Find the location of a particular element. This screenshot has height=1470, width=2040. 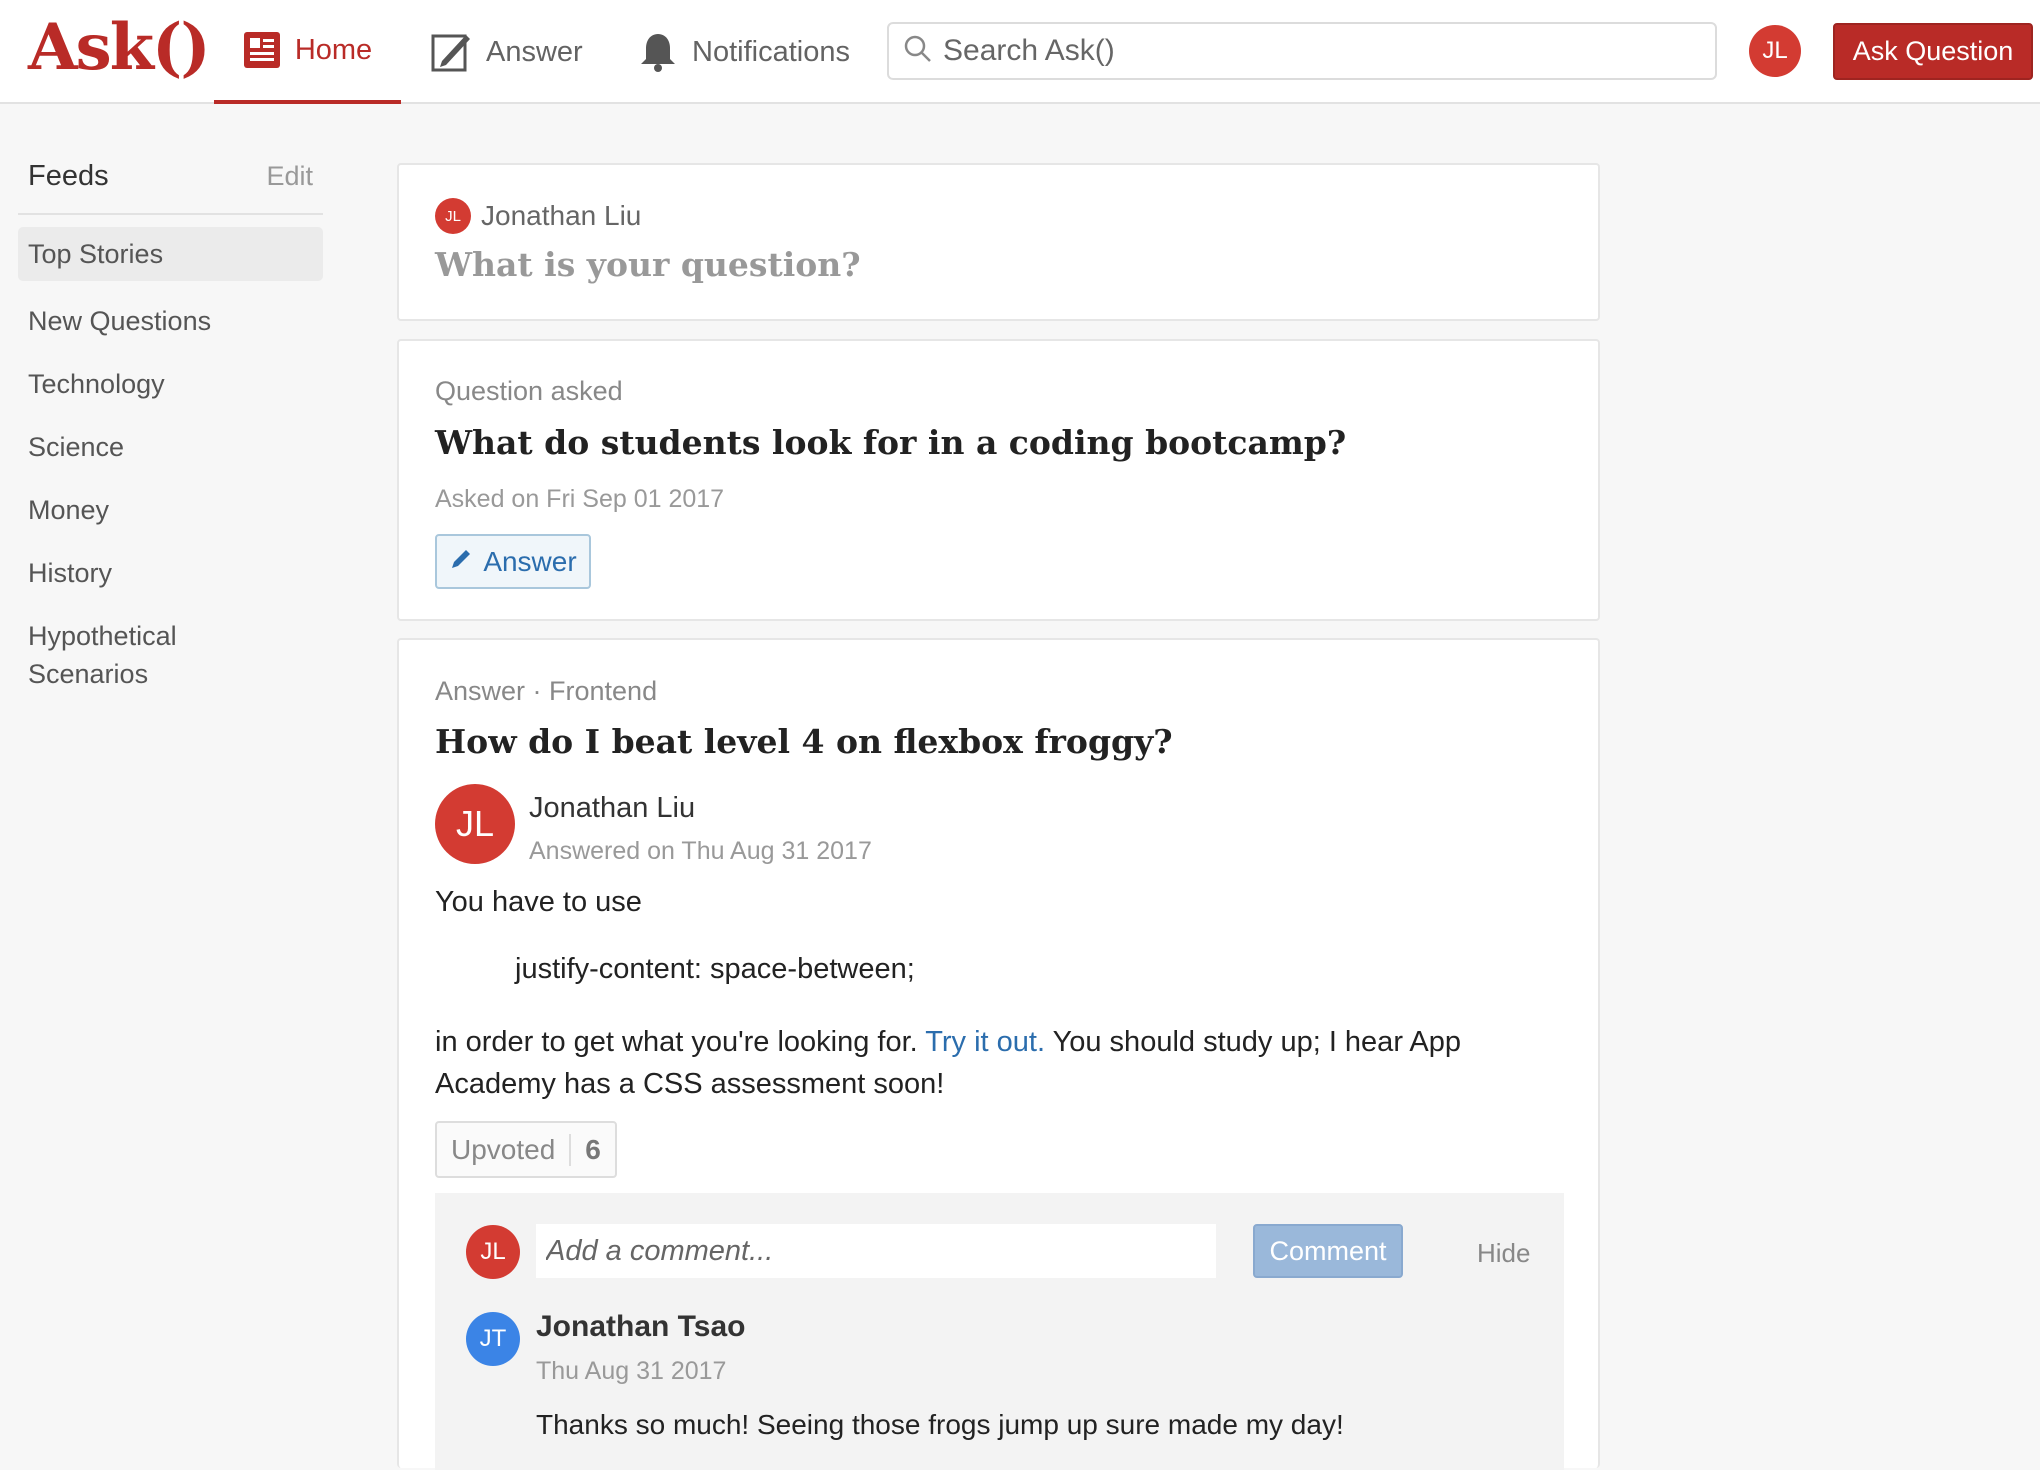

ask-question-card: JL Jonathan Liu What is your question? is located at coordinates (998, 242).